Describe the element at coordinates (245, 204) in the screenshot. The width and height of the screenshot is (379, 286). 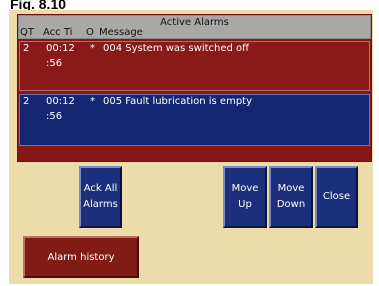
I see `move-up-label-line2: Up` at that location.